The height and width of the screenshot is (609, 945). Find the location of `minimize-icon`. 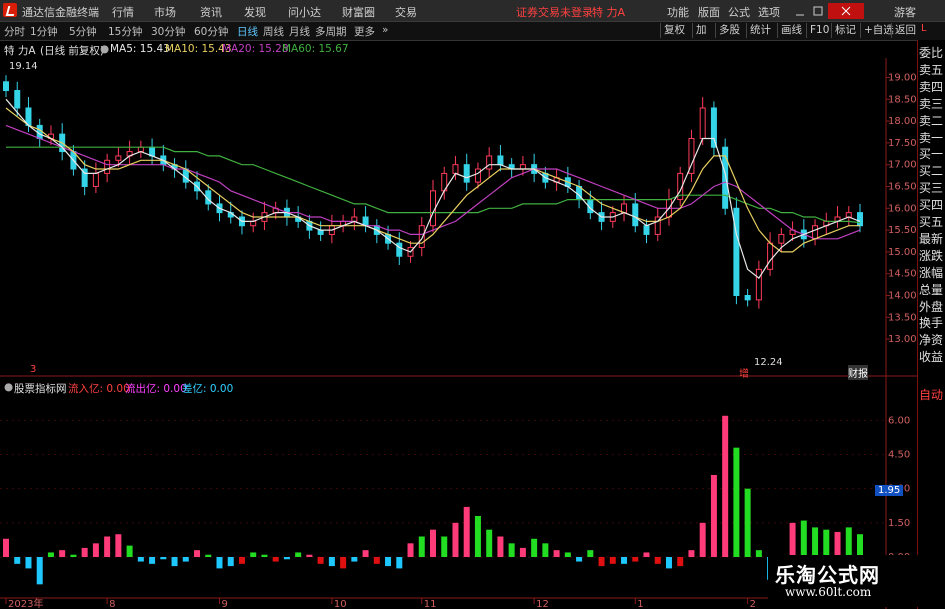

minimize-icon is located at coordinates (800, 11).